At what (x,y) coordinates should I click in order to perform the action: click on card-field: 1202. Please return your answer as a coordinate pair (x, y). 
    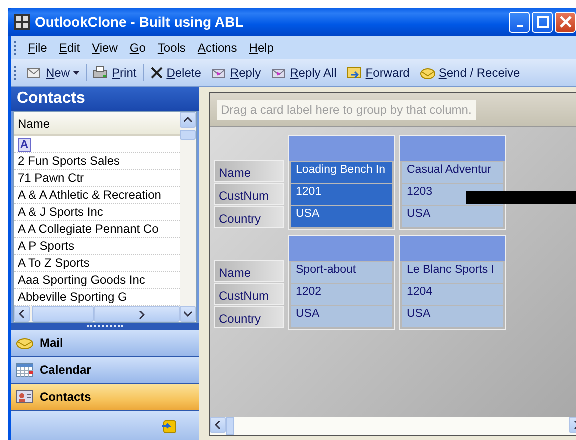
    Looking at the image, I should click on (341, 294).